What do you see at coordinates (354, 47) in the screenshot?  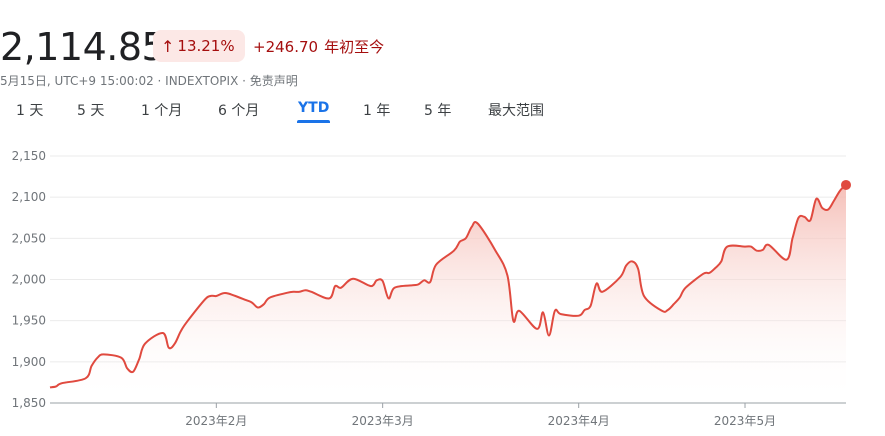 I see `period-label: 年初至今` at bounding box center [354, 47].